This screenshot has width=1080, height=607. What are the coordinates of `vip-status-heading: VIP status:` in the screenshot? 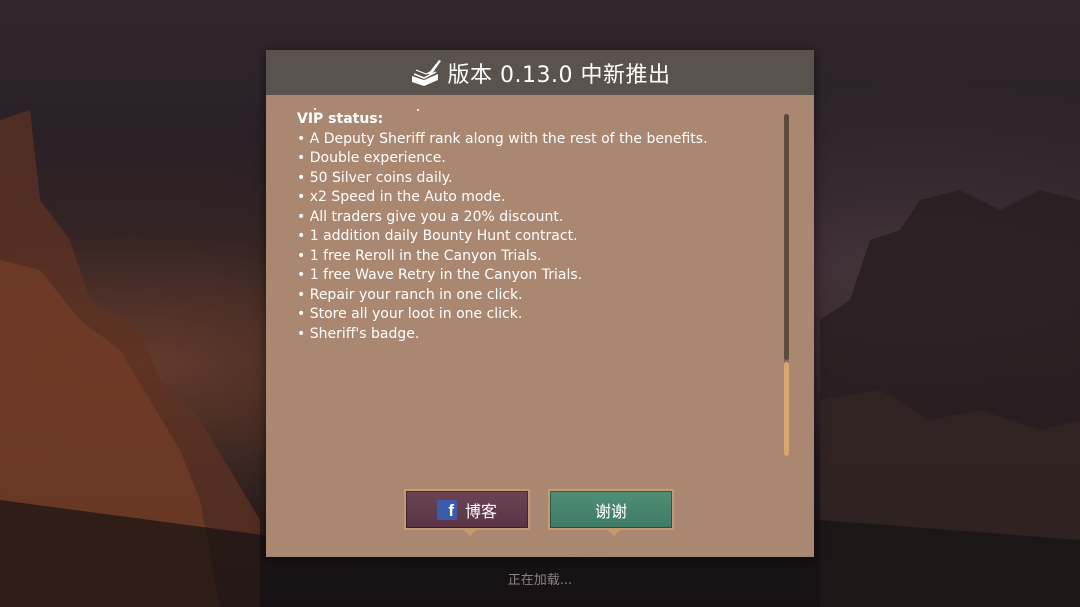 It's located at (340, 119).